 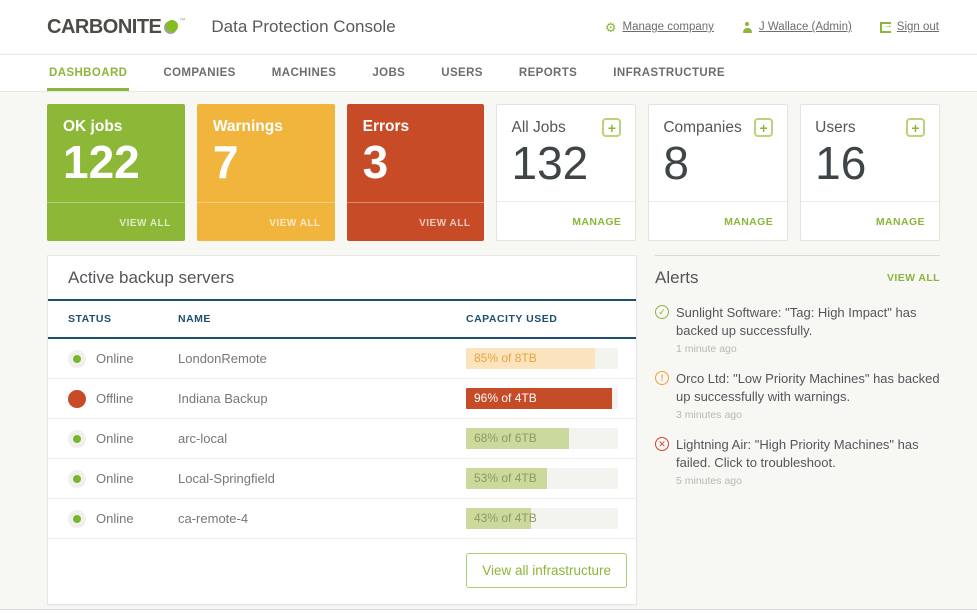 I want to click on warnings-count: 7, so click(x=225, y=162).